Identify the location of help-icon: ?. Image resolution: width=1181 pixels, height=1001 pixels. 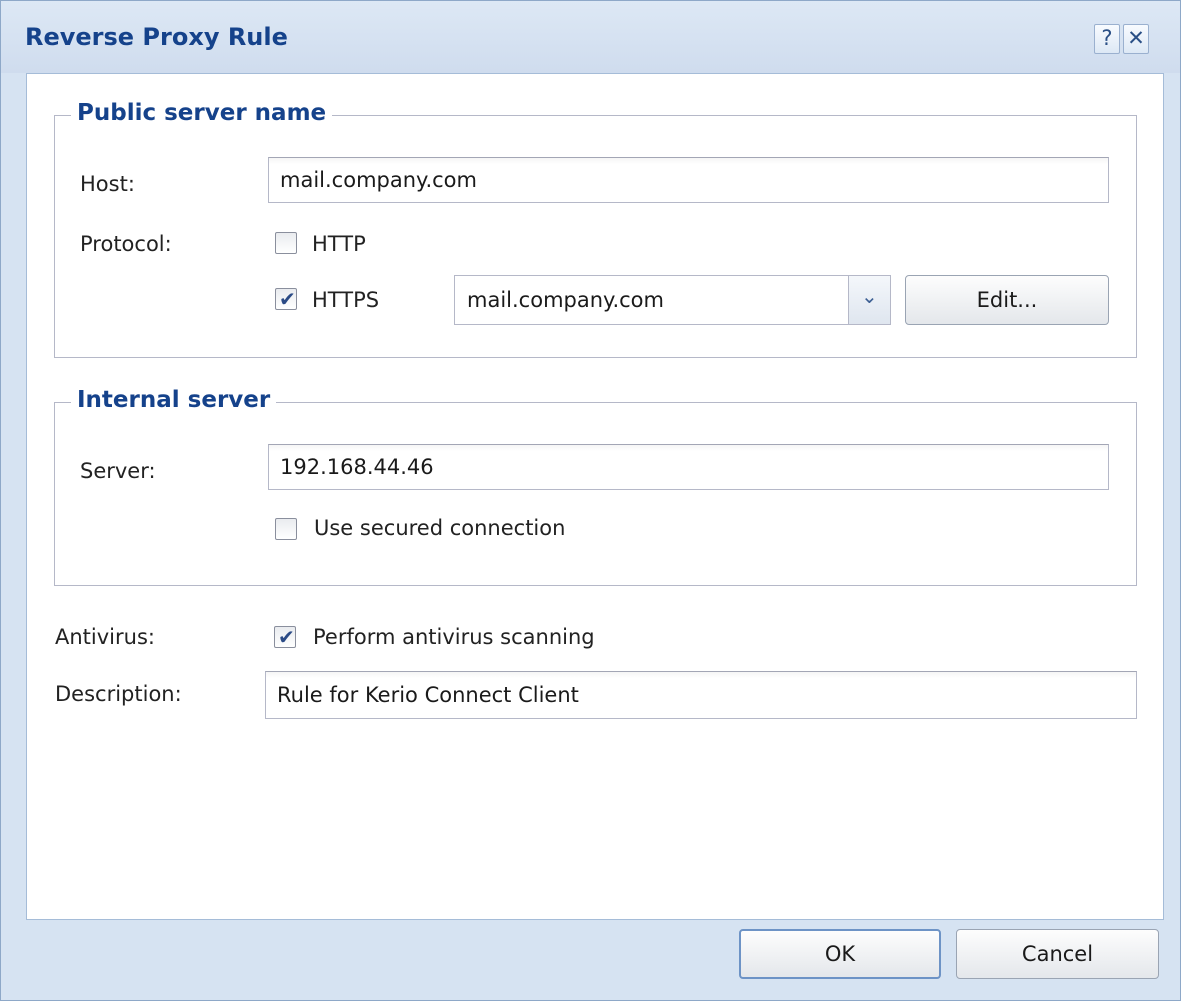
(1107, 38).